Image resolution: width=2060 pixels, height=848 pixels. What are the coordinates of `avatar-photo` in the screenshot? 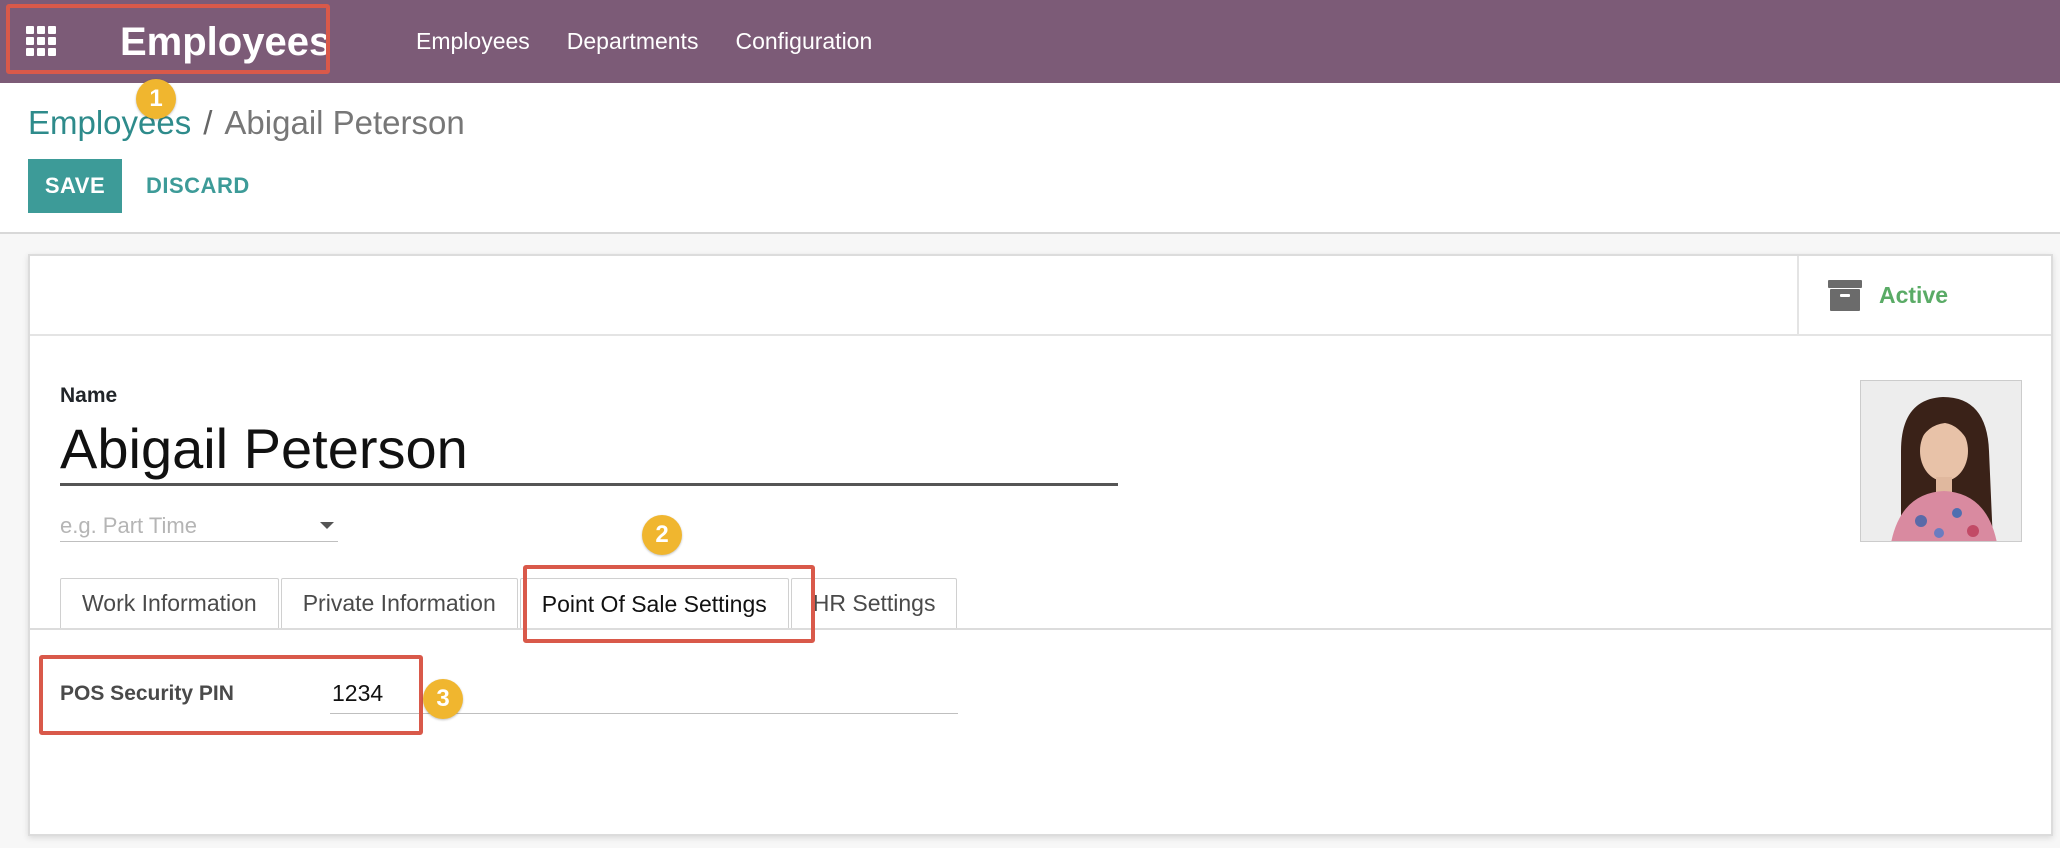 It's located at (1941, 461).